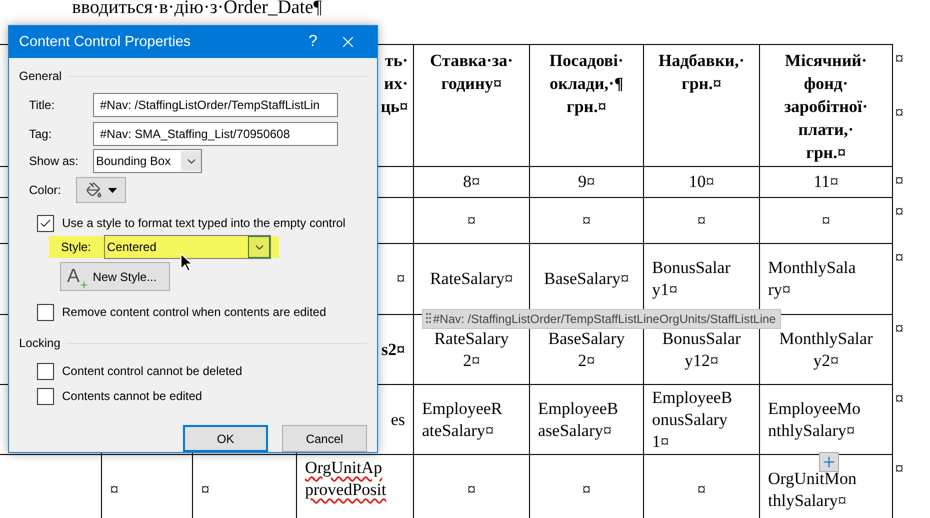 The image size is (930, 518). I want to click on table-cell: 10¤, so click(702, 181).